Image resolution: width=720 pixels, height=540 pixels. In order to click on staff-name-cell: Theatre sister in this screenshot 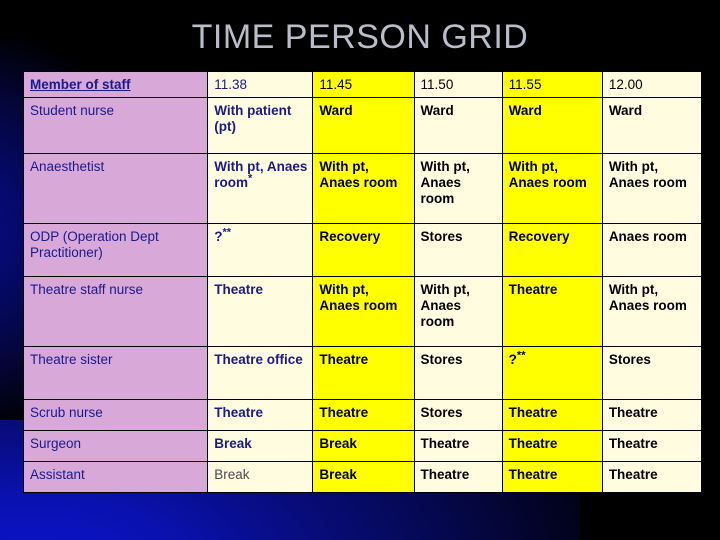, I will do `click(115, 373)`.